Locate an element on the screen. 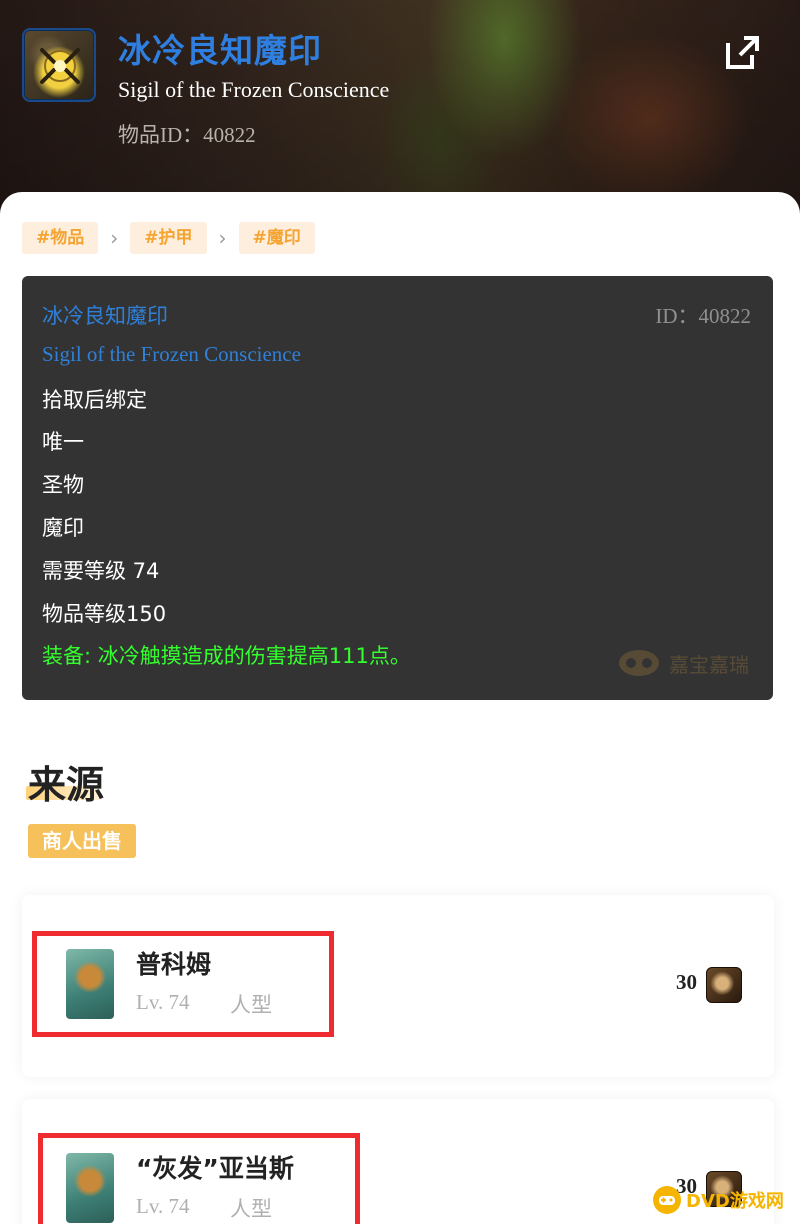 The height and width of the screenshot is (1224, 800). site-logo: DVD游戏网 is located at coordinates (725, 1200).